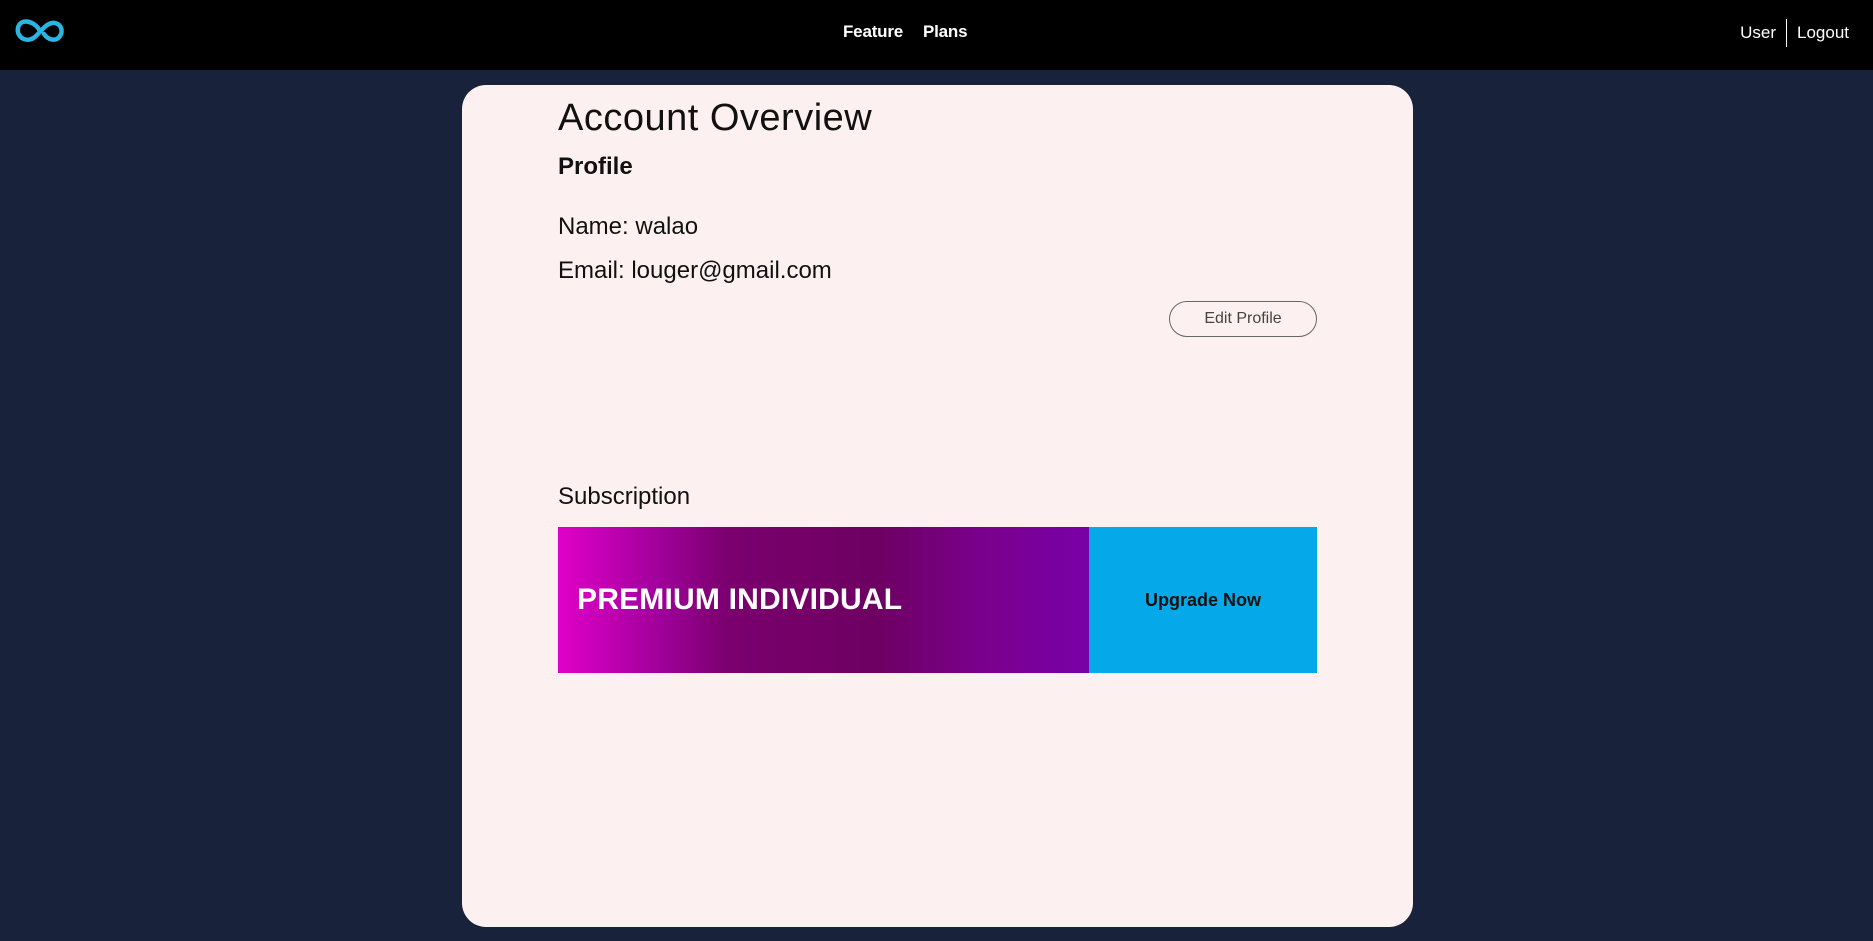  What do you see at coordinates (1818, 33) in the screenshot?
I see `logout-link: Logout` at bounding box center [1818, 33].